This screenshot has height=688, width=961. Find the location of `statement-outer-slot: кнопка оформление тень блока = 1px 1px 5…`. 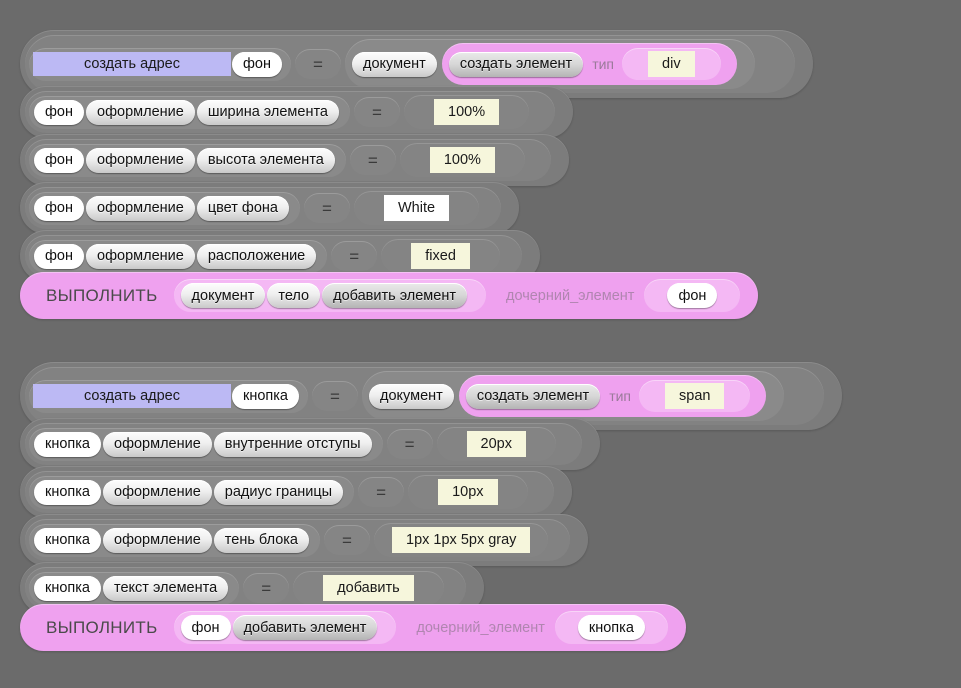

statement-outer-slot: кнопка оформление тень блока = 1px 1px 5… is located at coordinates (304, 540).